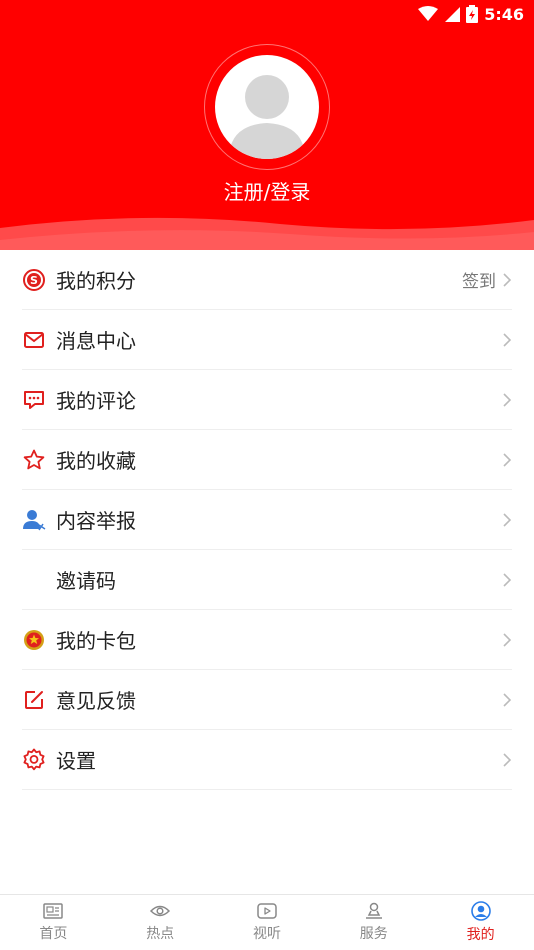 The height and width of the screenshot is (950, 534). What do you see at coordinates (34, 580) in the screenshot?
I see `blank-icon-slot` at bounding box center [34, 580].